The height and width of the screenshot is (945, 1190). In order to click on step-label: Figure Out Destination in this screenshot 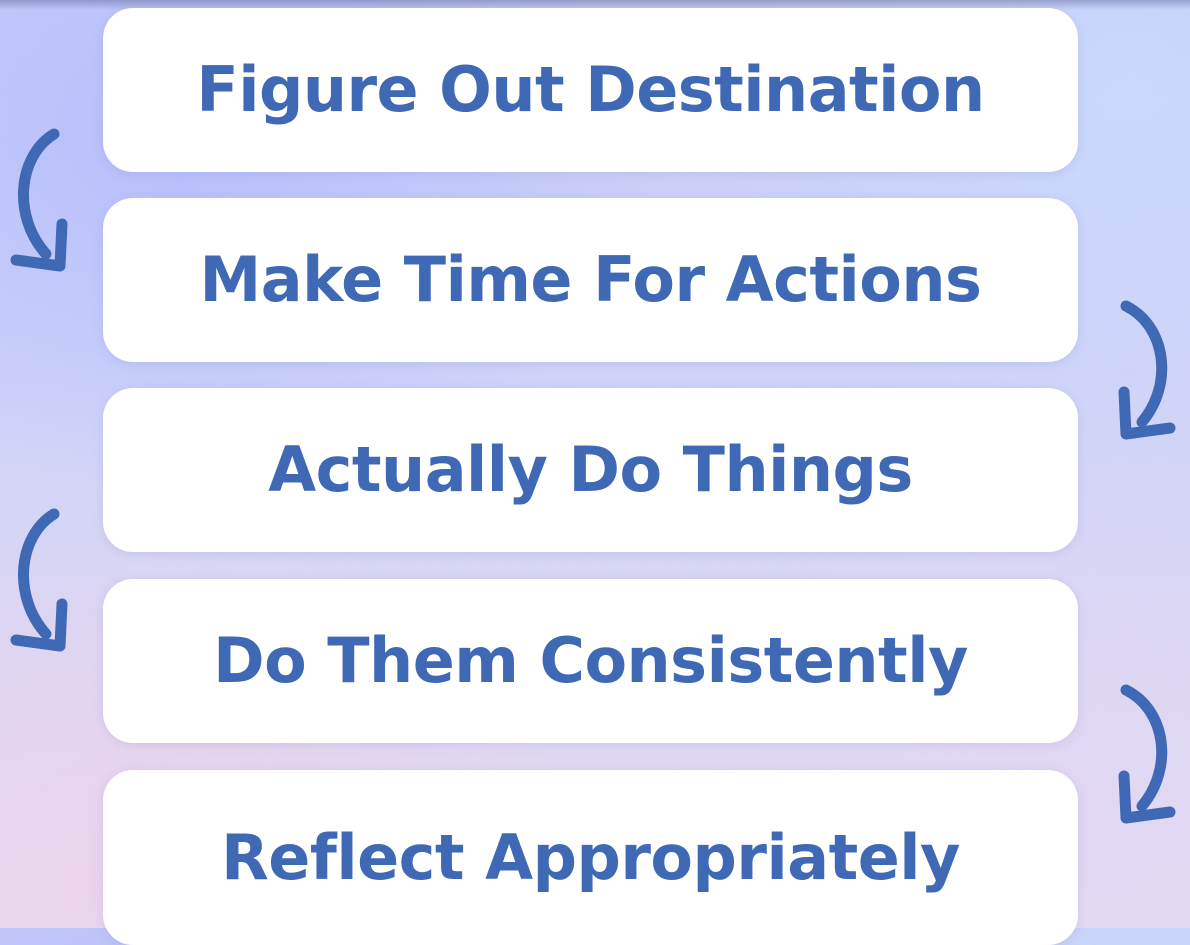, I will do `click(590, 89)`.